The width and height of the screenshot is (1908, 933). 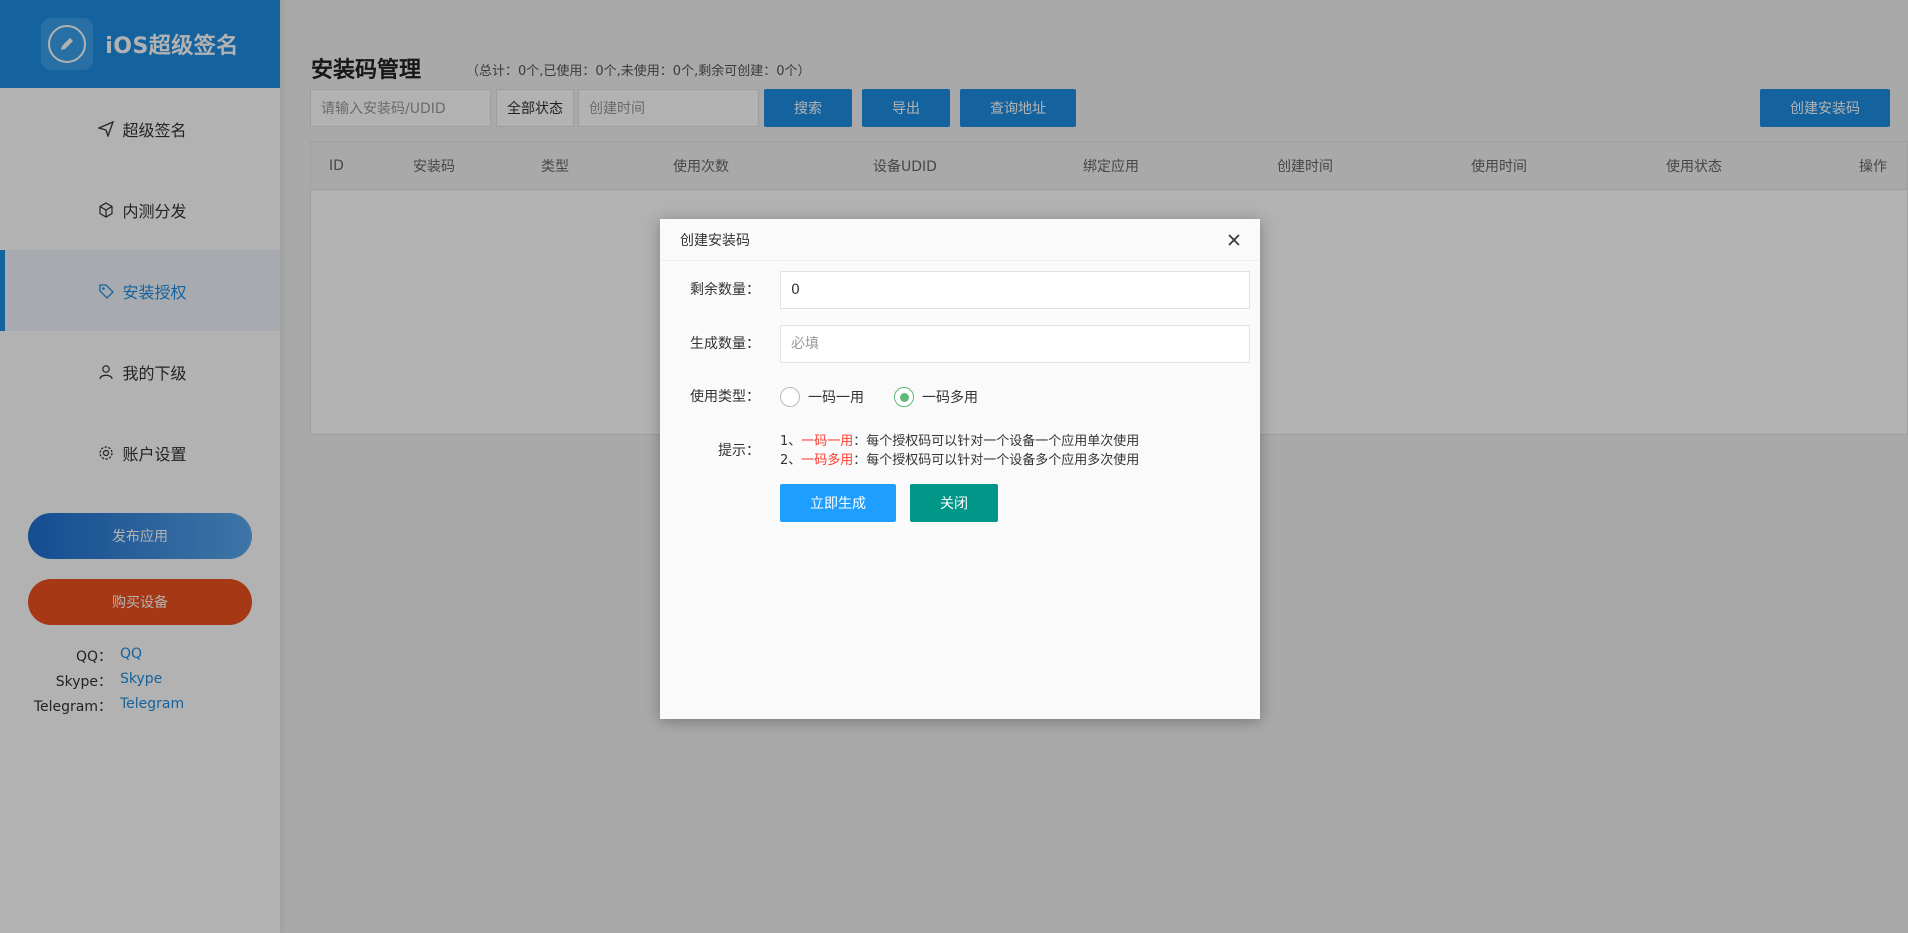 I want to click on generate-row: 生成数量： 必填, so click(x=960, y=344).